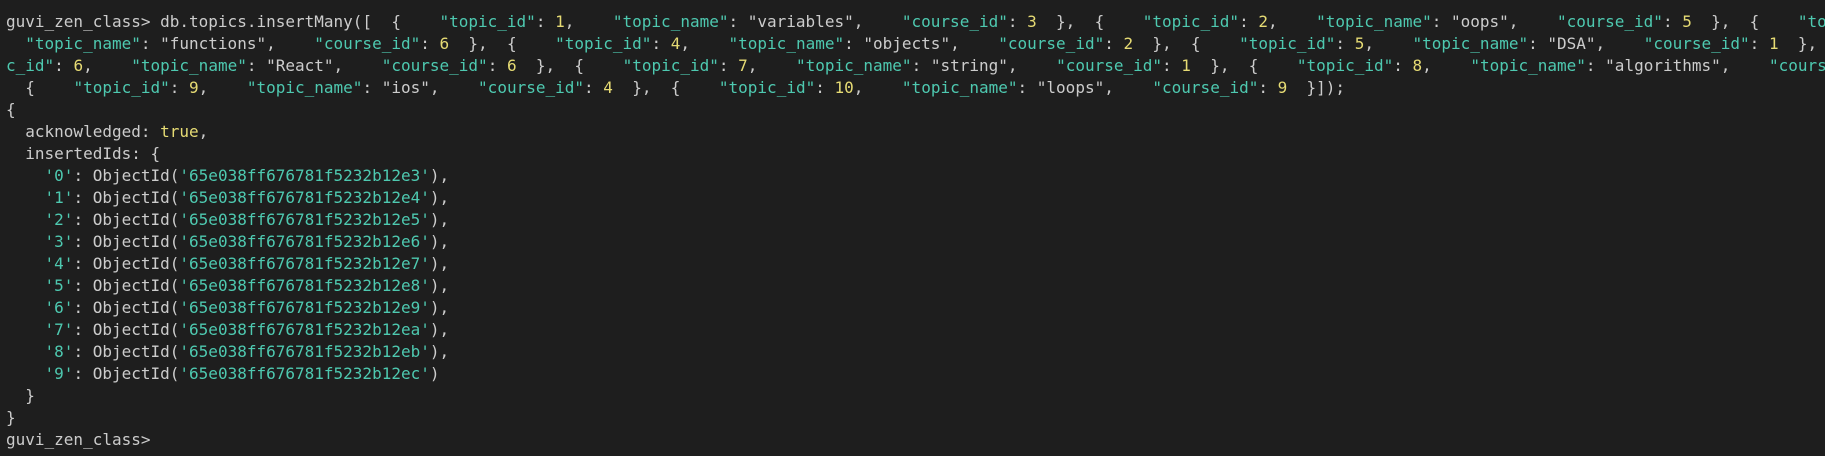 The image size is (1825, 456). What do you see at coordinates (1480, 21) in the screenshot?
I see `command-token: "oops"` at bounding box center [1480, 21].